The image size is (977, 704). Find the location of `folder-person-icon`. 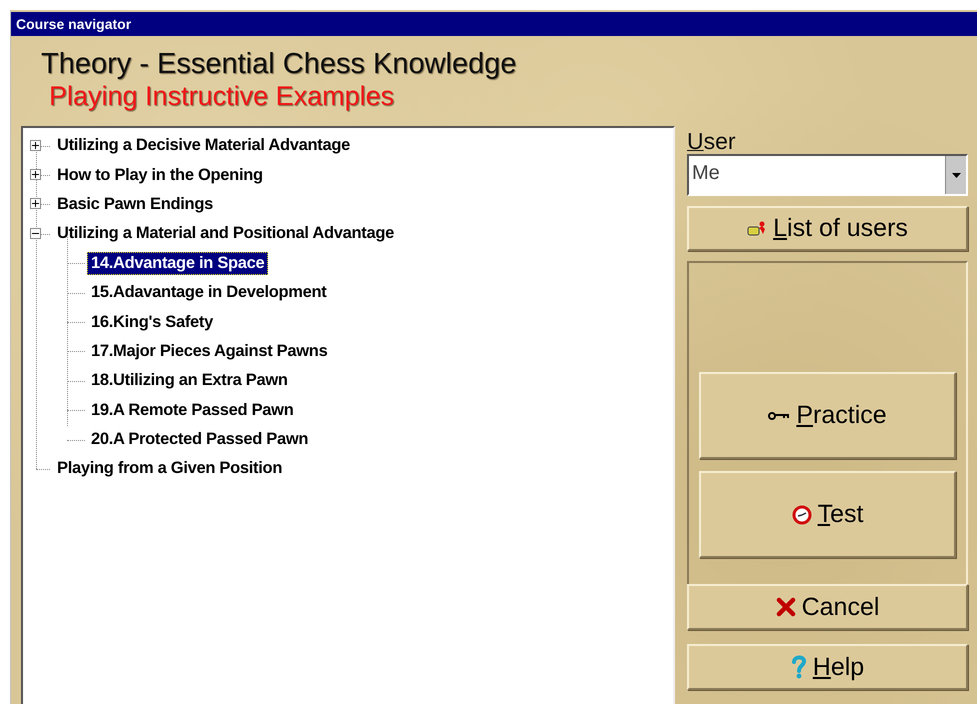

folder-person-icon is located at coordinates (757, 229).